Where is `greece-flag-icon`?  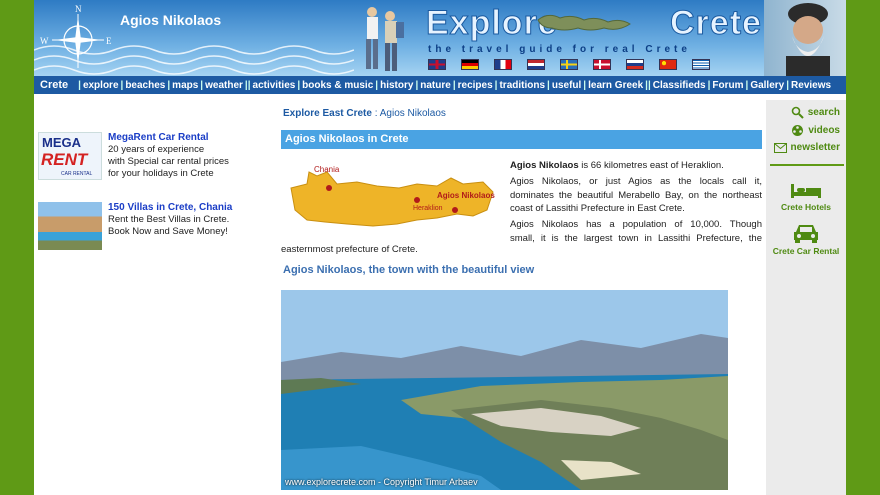
greece-flag-icon is located at coordinates (701, 64).